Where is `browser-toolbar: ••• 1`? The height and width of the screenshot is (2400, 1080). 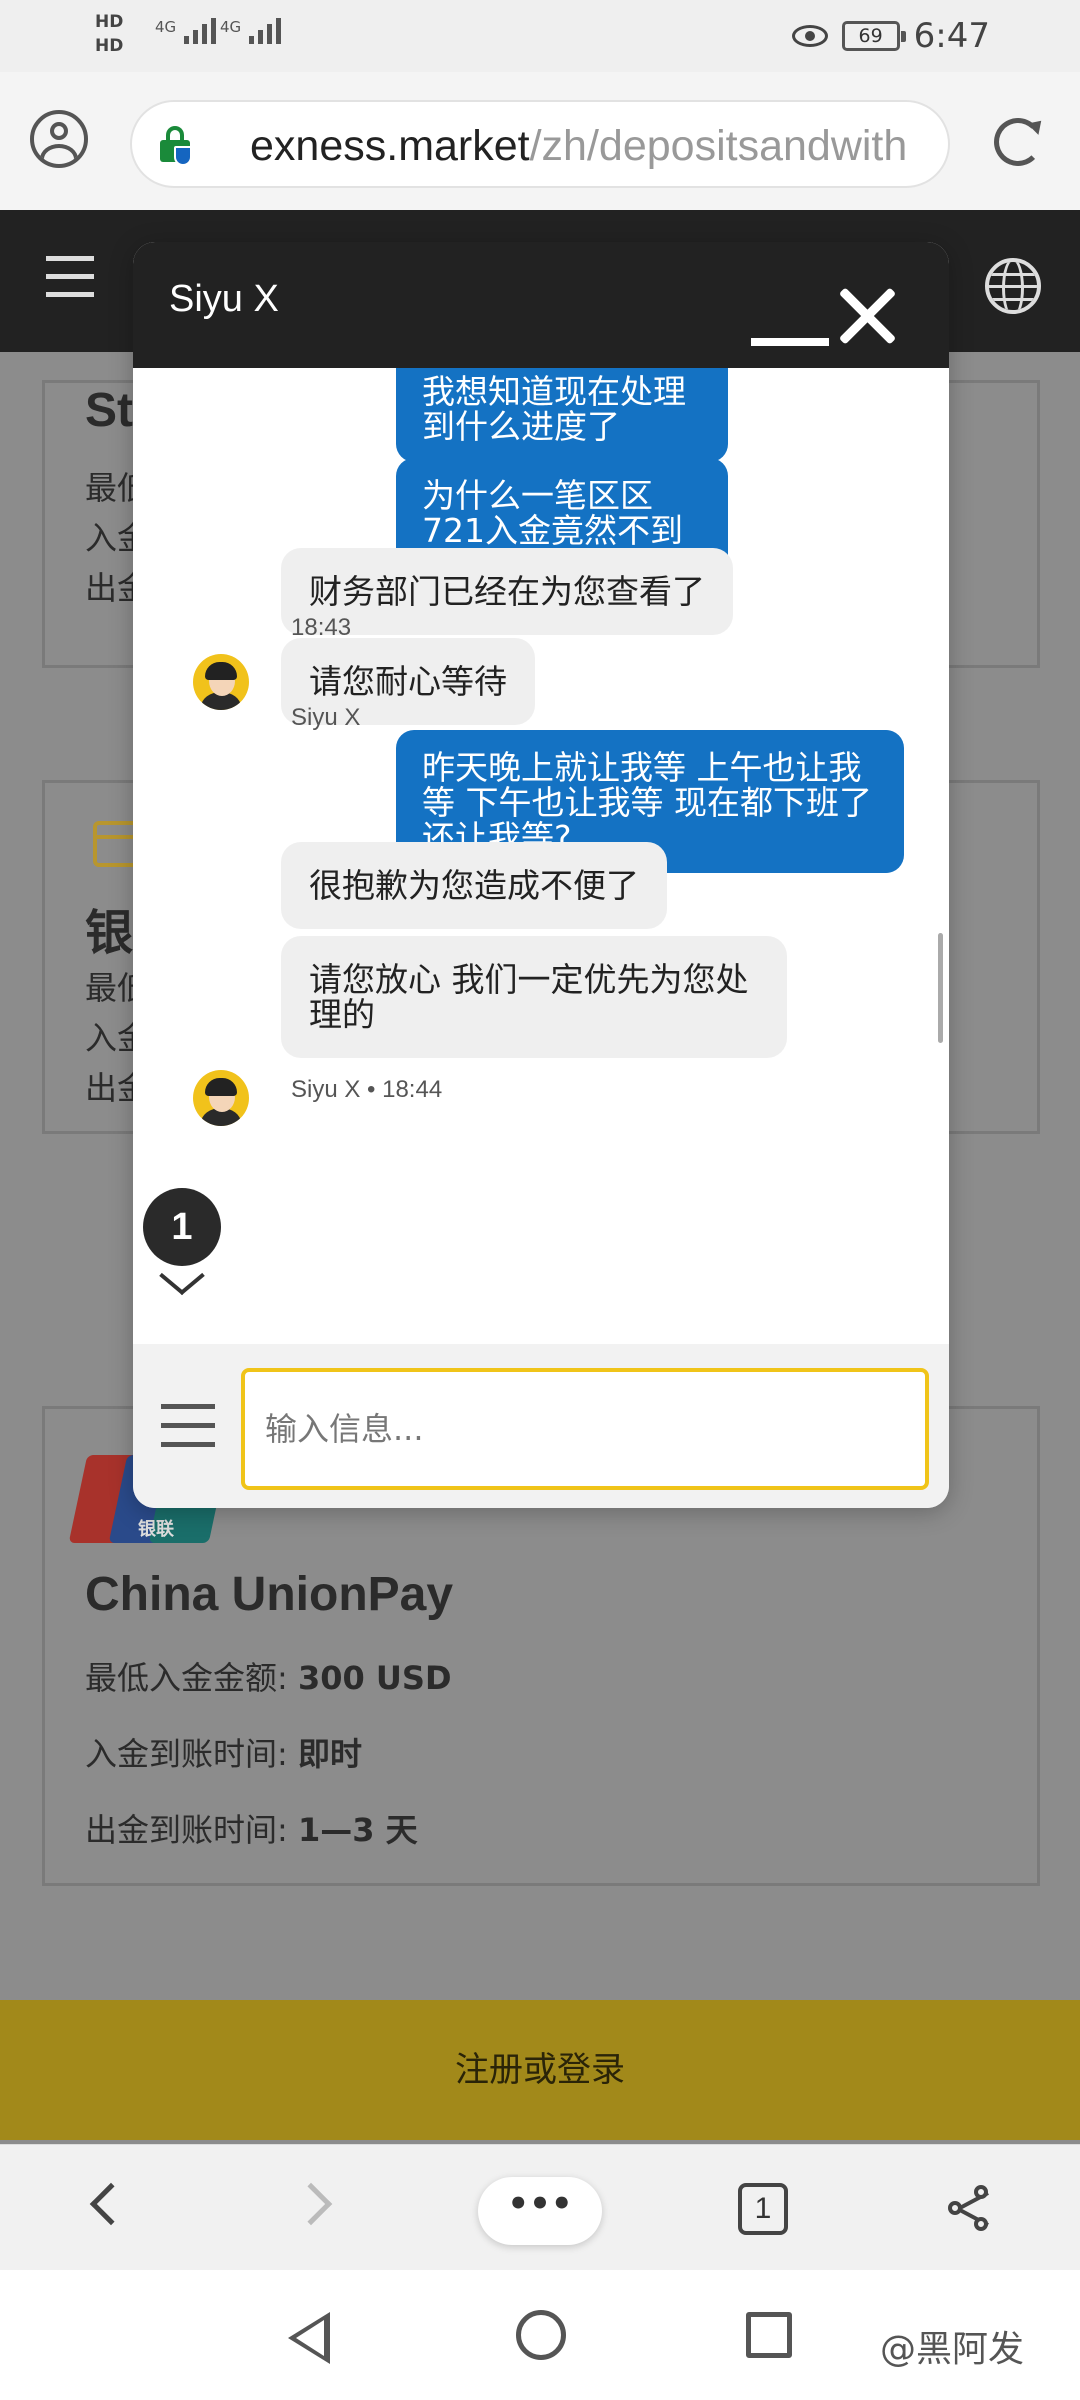
browser-toolbar: ••• 1 is located at coordinates (540, 2207).